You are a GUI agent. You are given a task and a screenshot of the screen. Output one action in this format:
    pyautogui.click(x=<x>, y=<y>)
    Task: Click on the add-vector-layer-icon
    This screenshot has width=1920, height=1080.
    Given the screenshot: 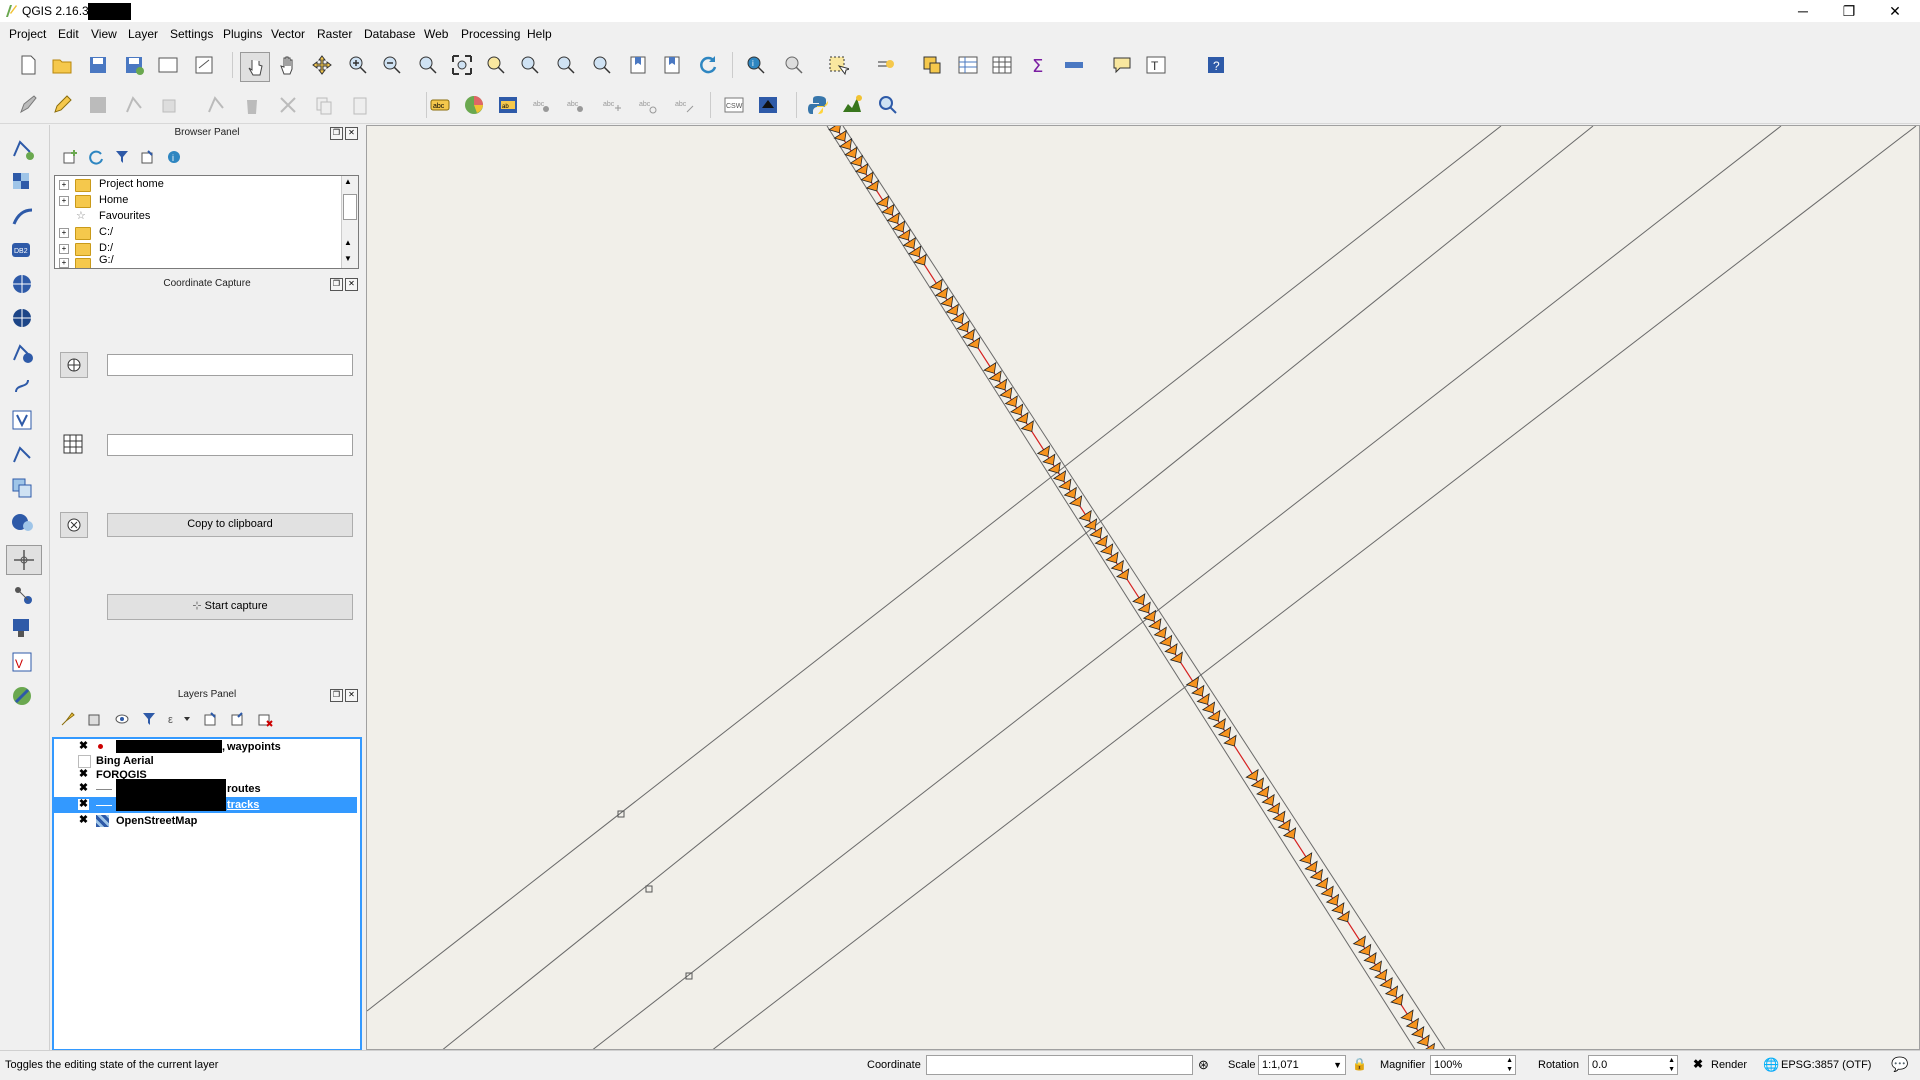 What is the action you would take?
    pyautogui.click(x=23, y=149)
    